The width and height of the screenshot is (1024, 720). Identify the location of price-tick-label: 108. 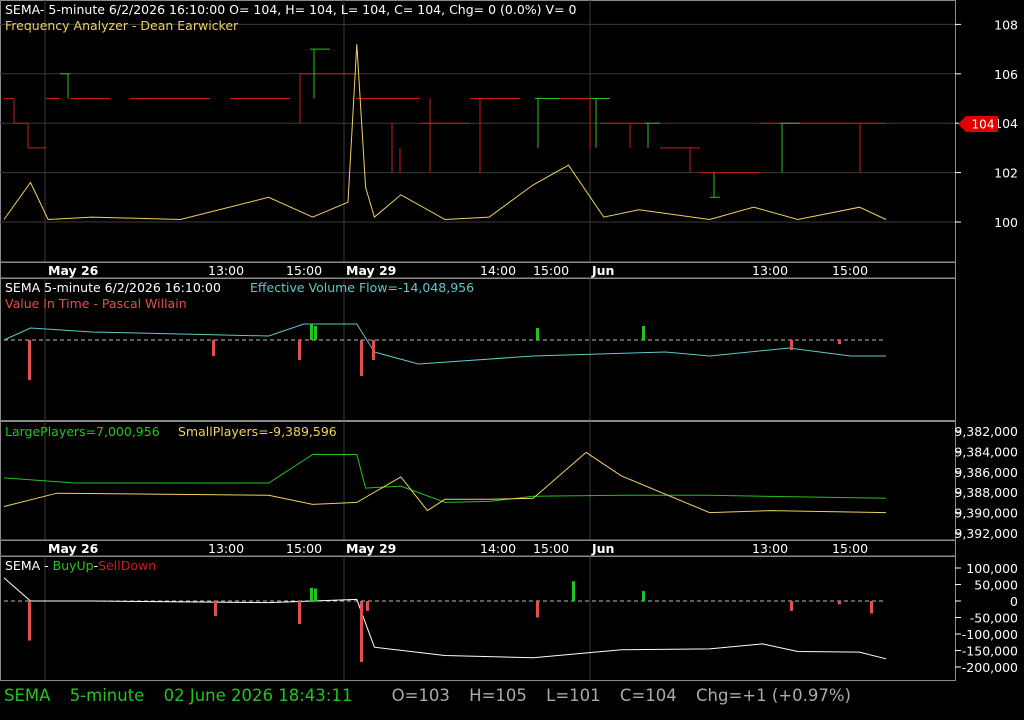
(1006, 24).